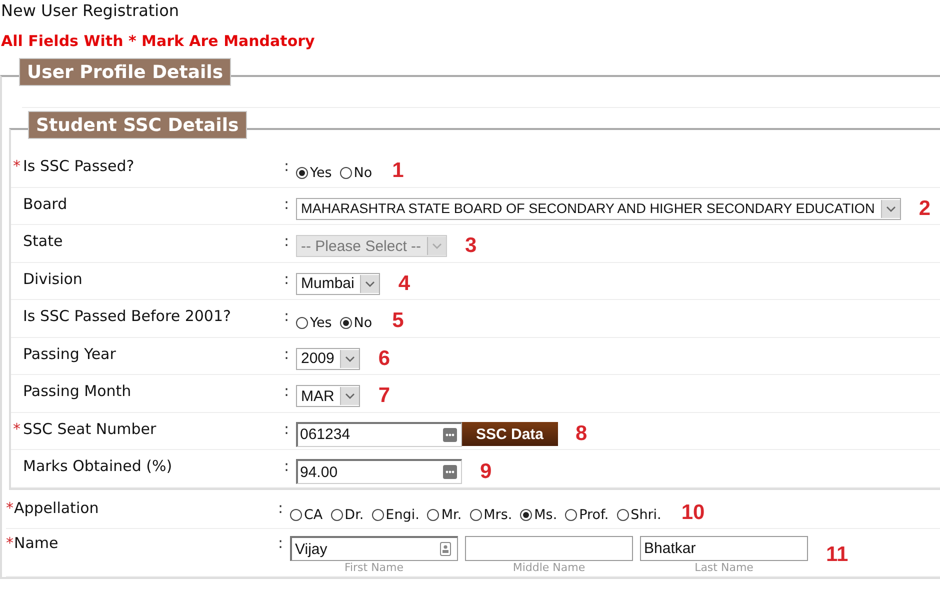  I want to click on field-caption: First Name, so click(374, 568).